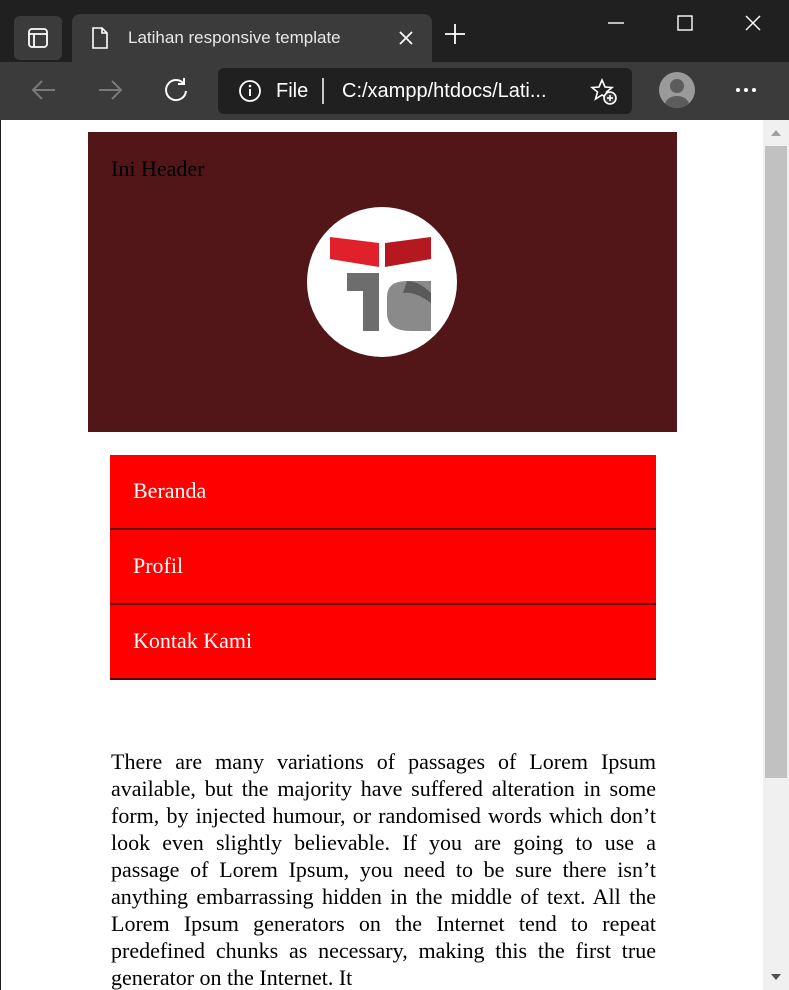  I want to click on minimize-icon, so click(616, 23).